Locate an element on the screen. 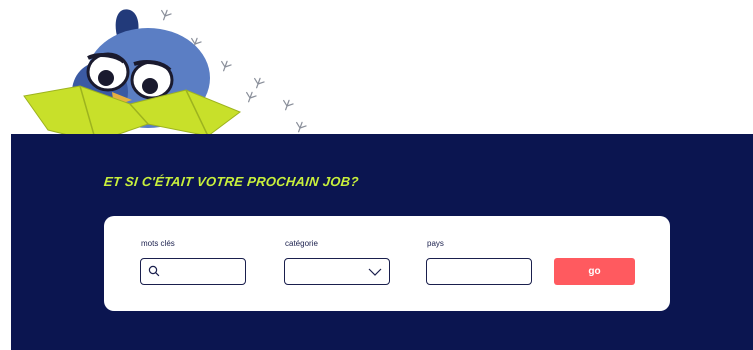  chevron-down-icon is located at coordinates (375, 272).